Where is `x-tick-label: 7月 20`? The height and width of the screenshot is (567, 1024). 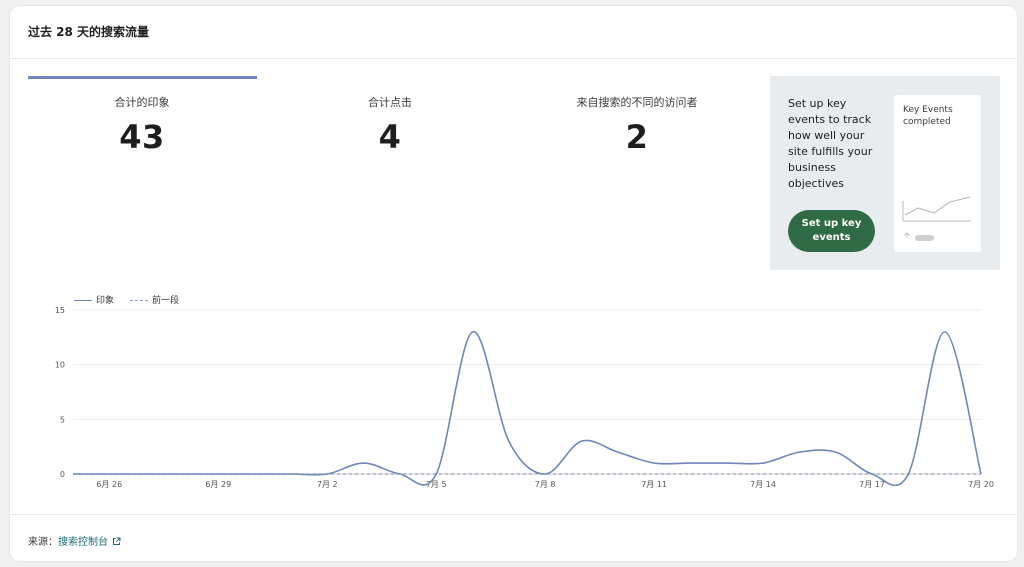 x-tick-label: 7月 20 is located at coordinates (981, 484).